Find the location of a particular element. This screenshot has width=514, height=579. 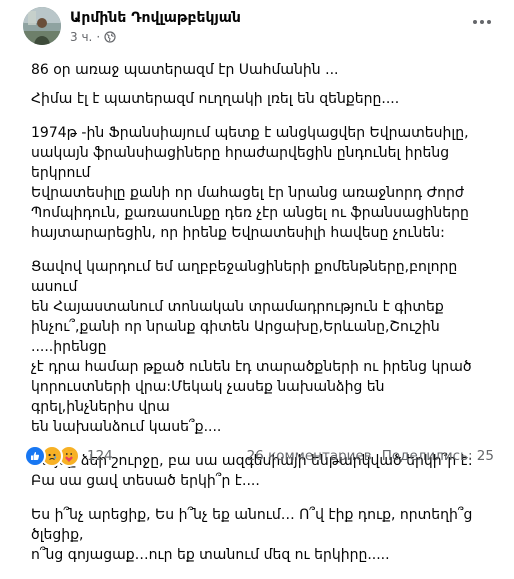

author-name: Արմինե Դովլաթբեկյան is located at coordinates (155, 18).